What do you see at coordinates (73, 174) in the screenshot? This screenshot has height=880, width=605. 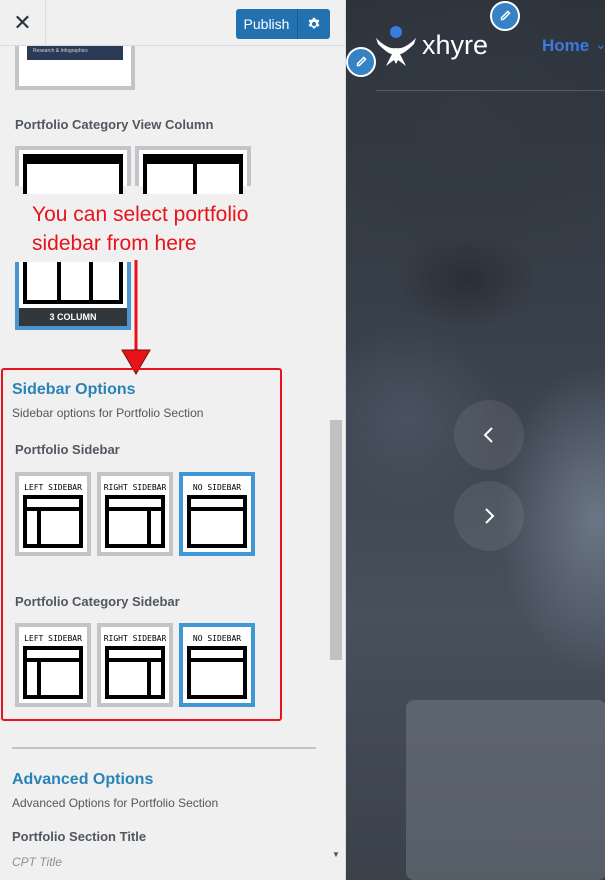 I see `one-column-icon` at bounding box center [73, 174].